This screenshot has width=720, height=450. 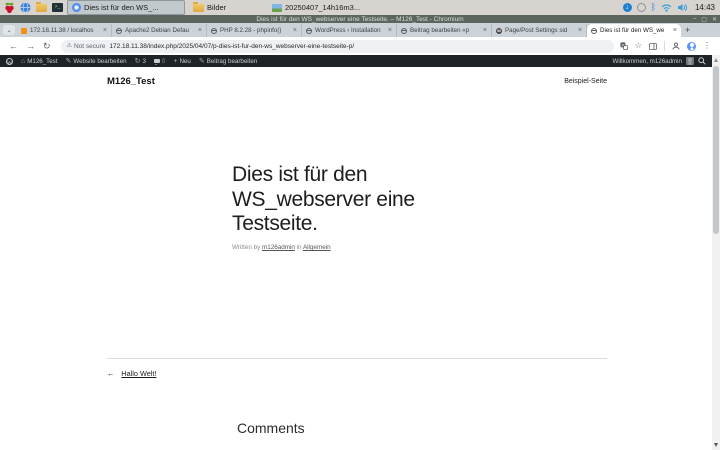 I want to click on admin-bar-edit-post: ✎ Beitrag bearbeiten, so click(x=228, y=61).